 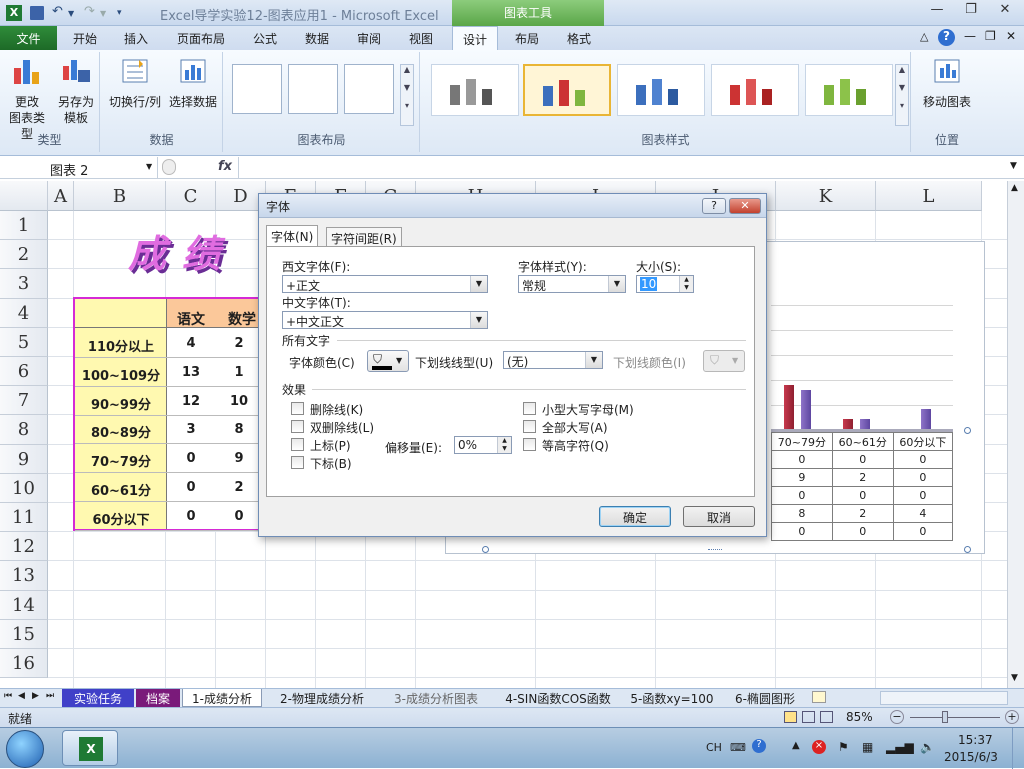 I want to click on normal-view-icon, so click(x=790, y=717).